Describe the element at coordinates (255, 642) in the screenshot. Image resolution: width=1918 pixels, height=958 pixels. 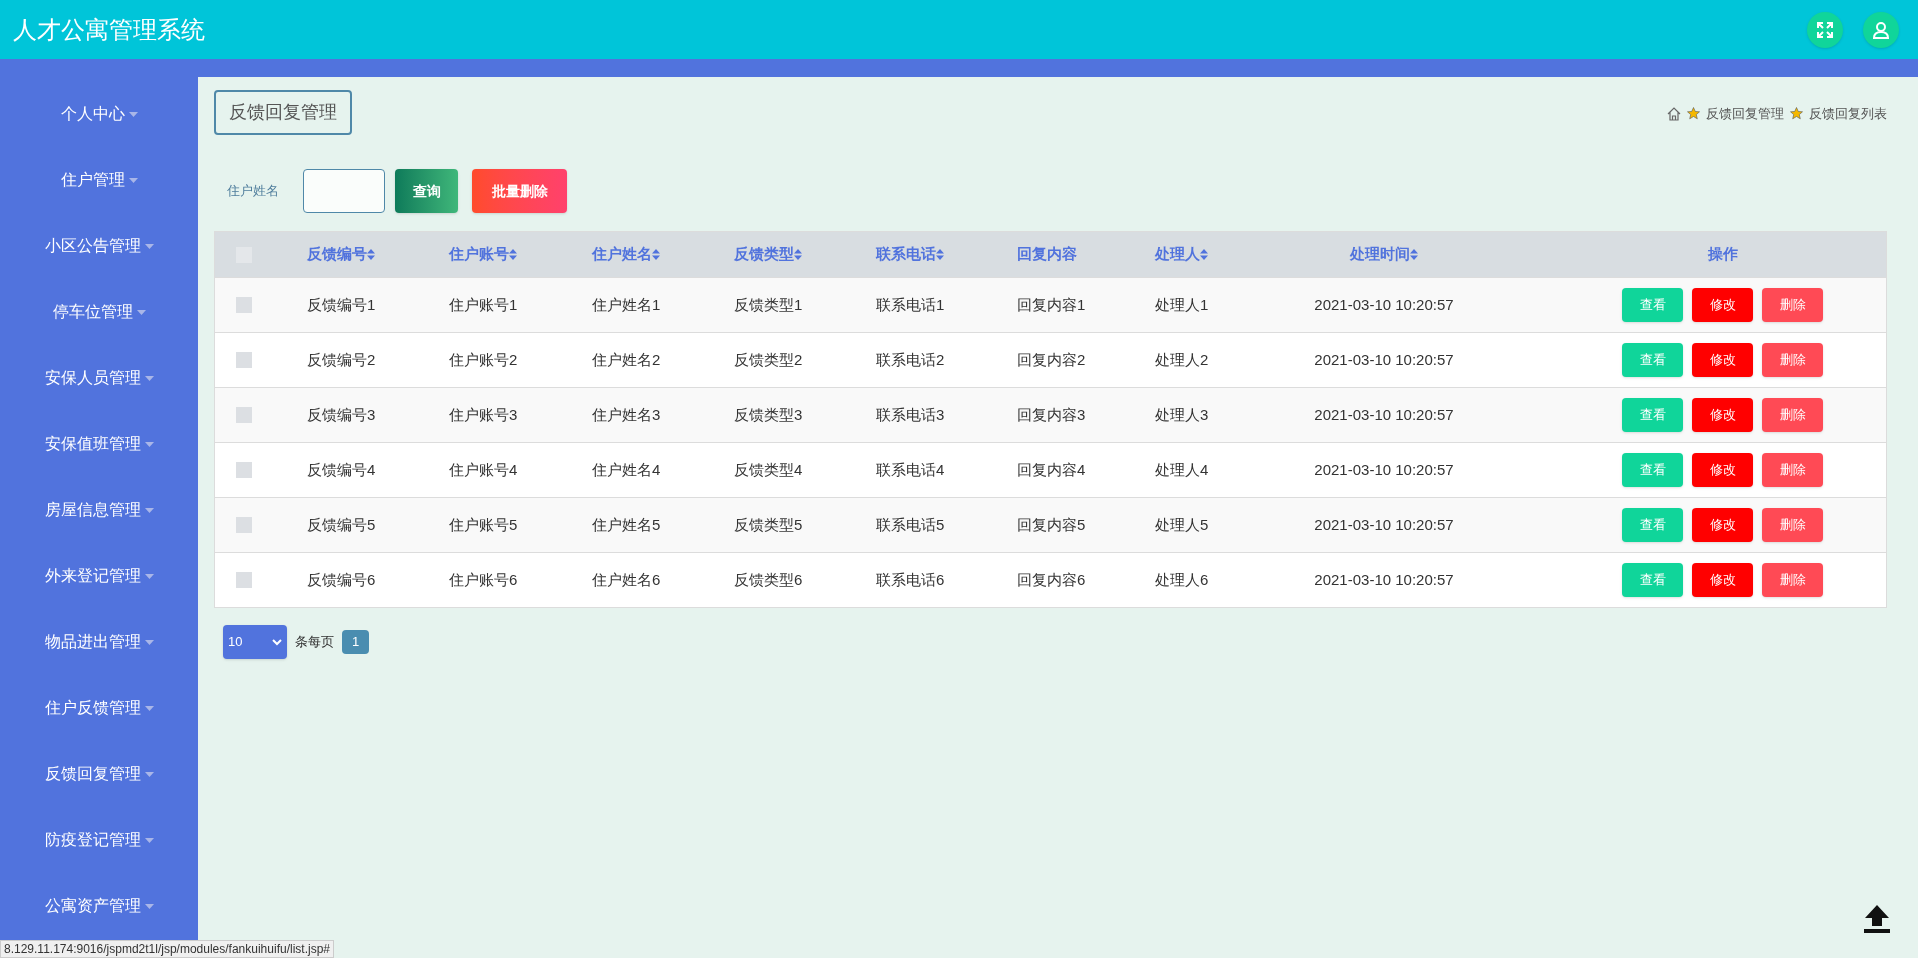
I see `page-size-select: 10` at that location.